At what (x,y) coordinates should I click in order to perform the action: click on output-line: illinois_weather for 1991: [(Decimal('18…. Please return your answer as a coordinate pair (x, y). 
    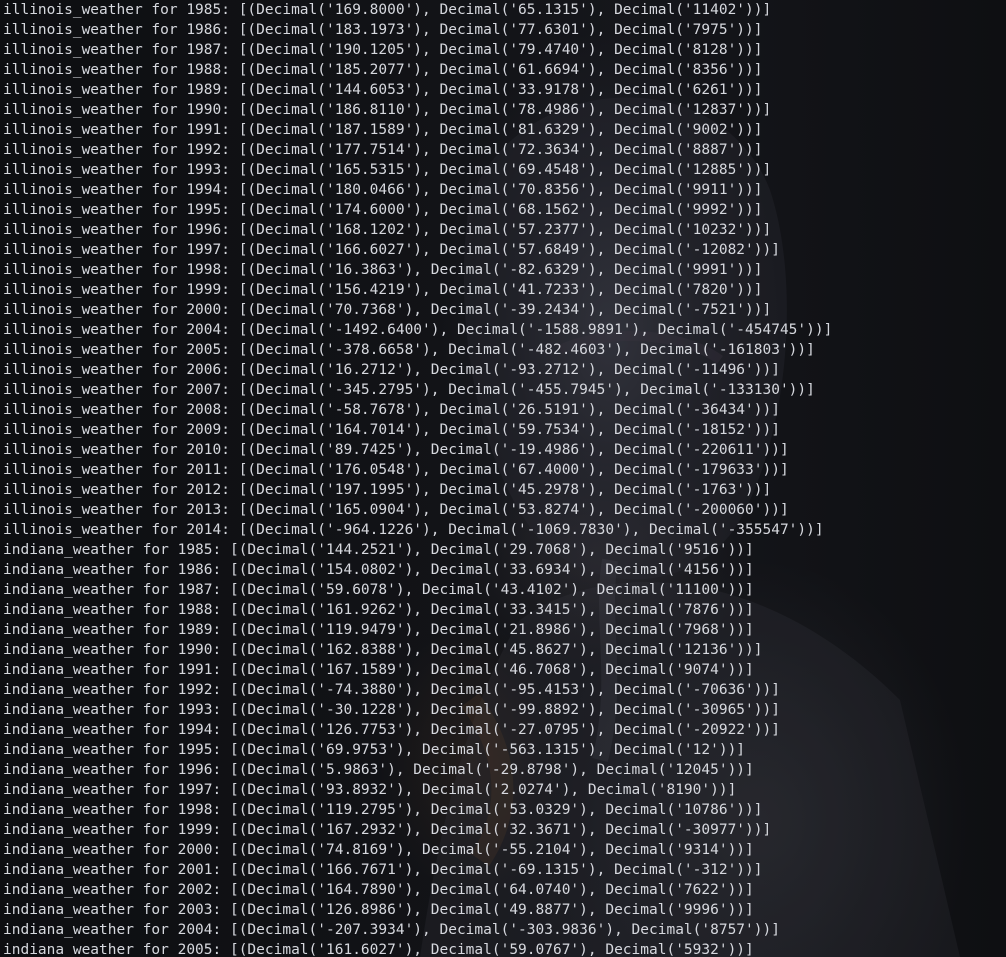
    Looking at the image, I should click on (383, 130).